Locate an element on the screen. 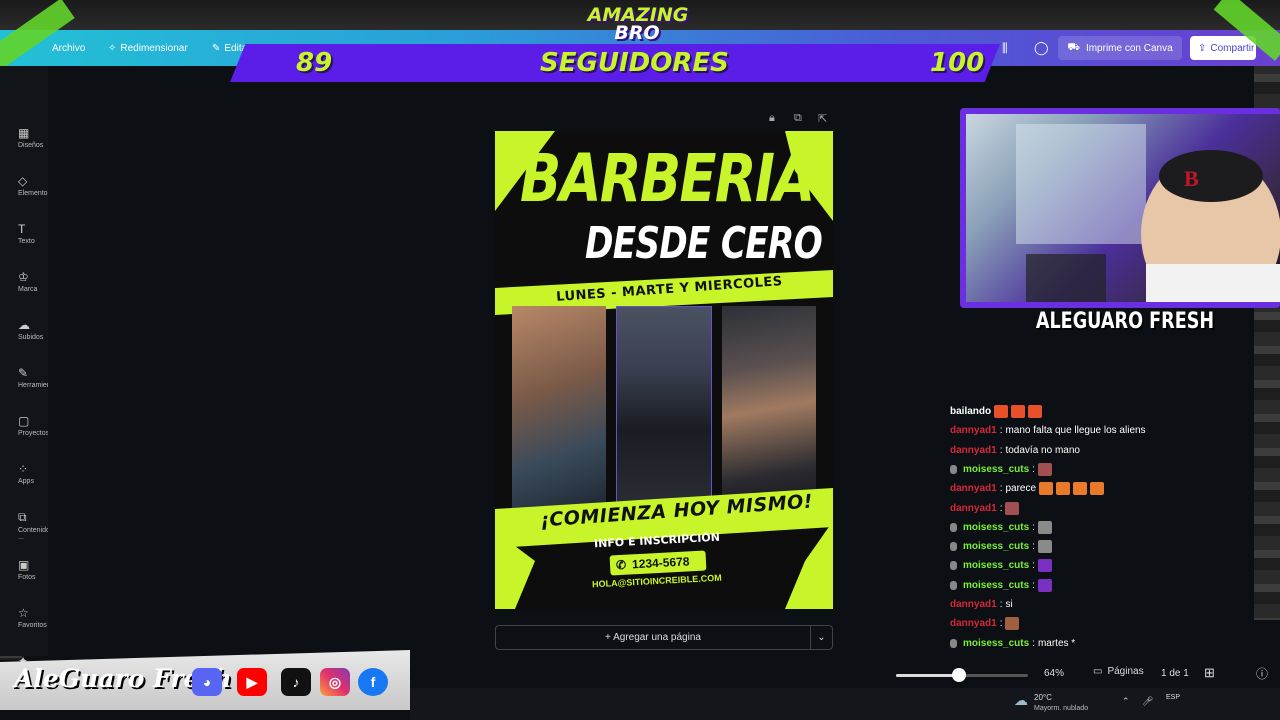 The image size is (1280, 720). sidebar-item-label: Fotos is located at coordinates (27, 577).